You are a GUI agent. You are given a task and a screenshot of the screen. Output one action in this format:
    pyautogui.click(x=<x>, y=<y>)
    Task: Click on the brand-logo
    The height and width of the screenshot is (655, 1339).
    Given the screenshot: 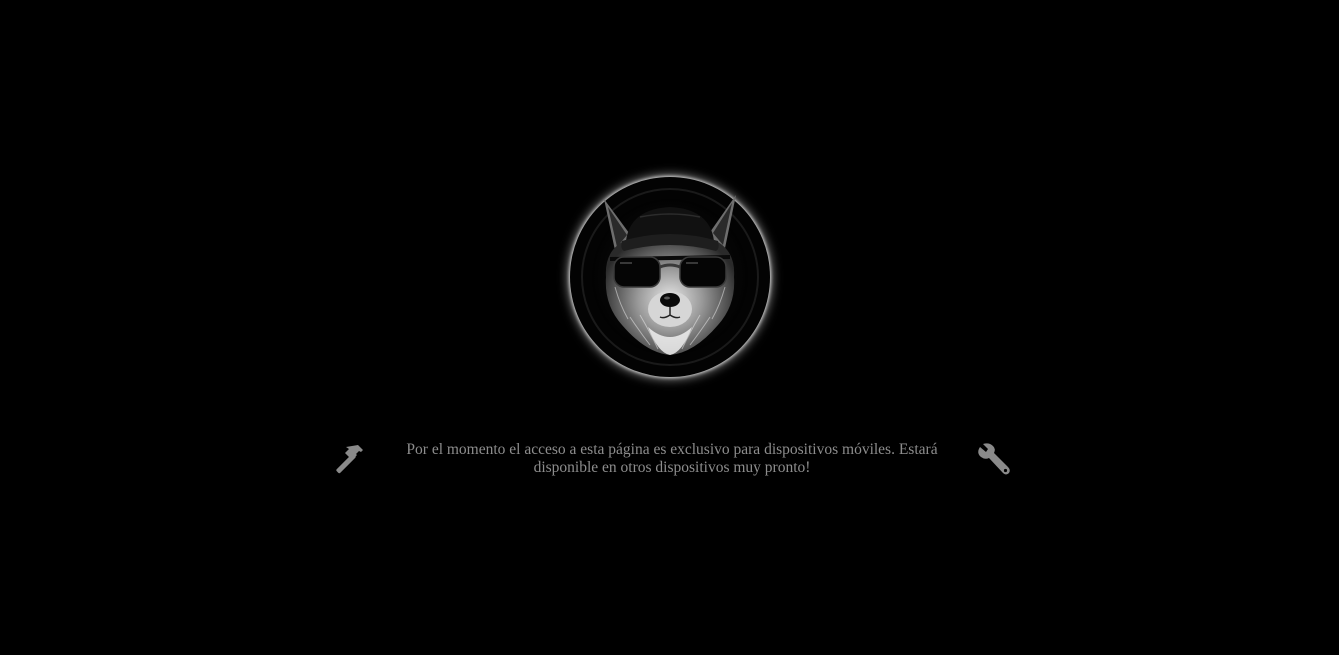 What is the action you would take?
    pyautogui.click(x=670, y=277)
    